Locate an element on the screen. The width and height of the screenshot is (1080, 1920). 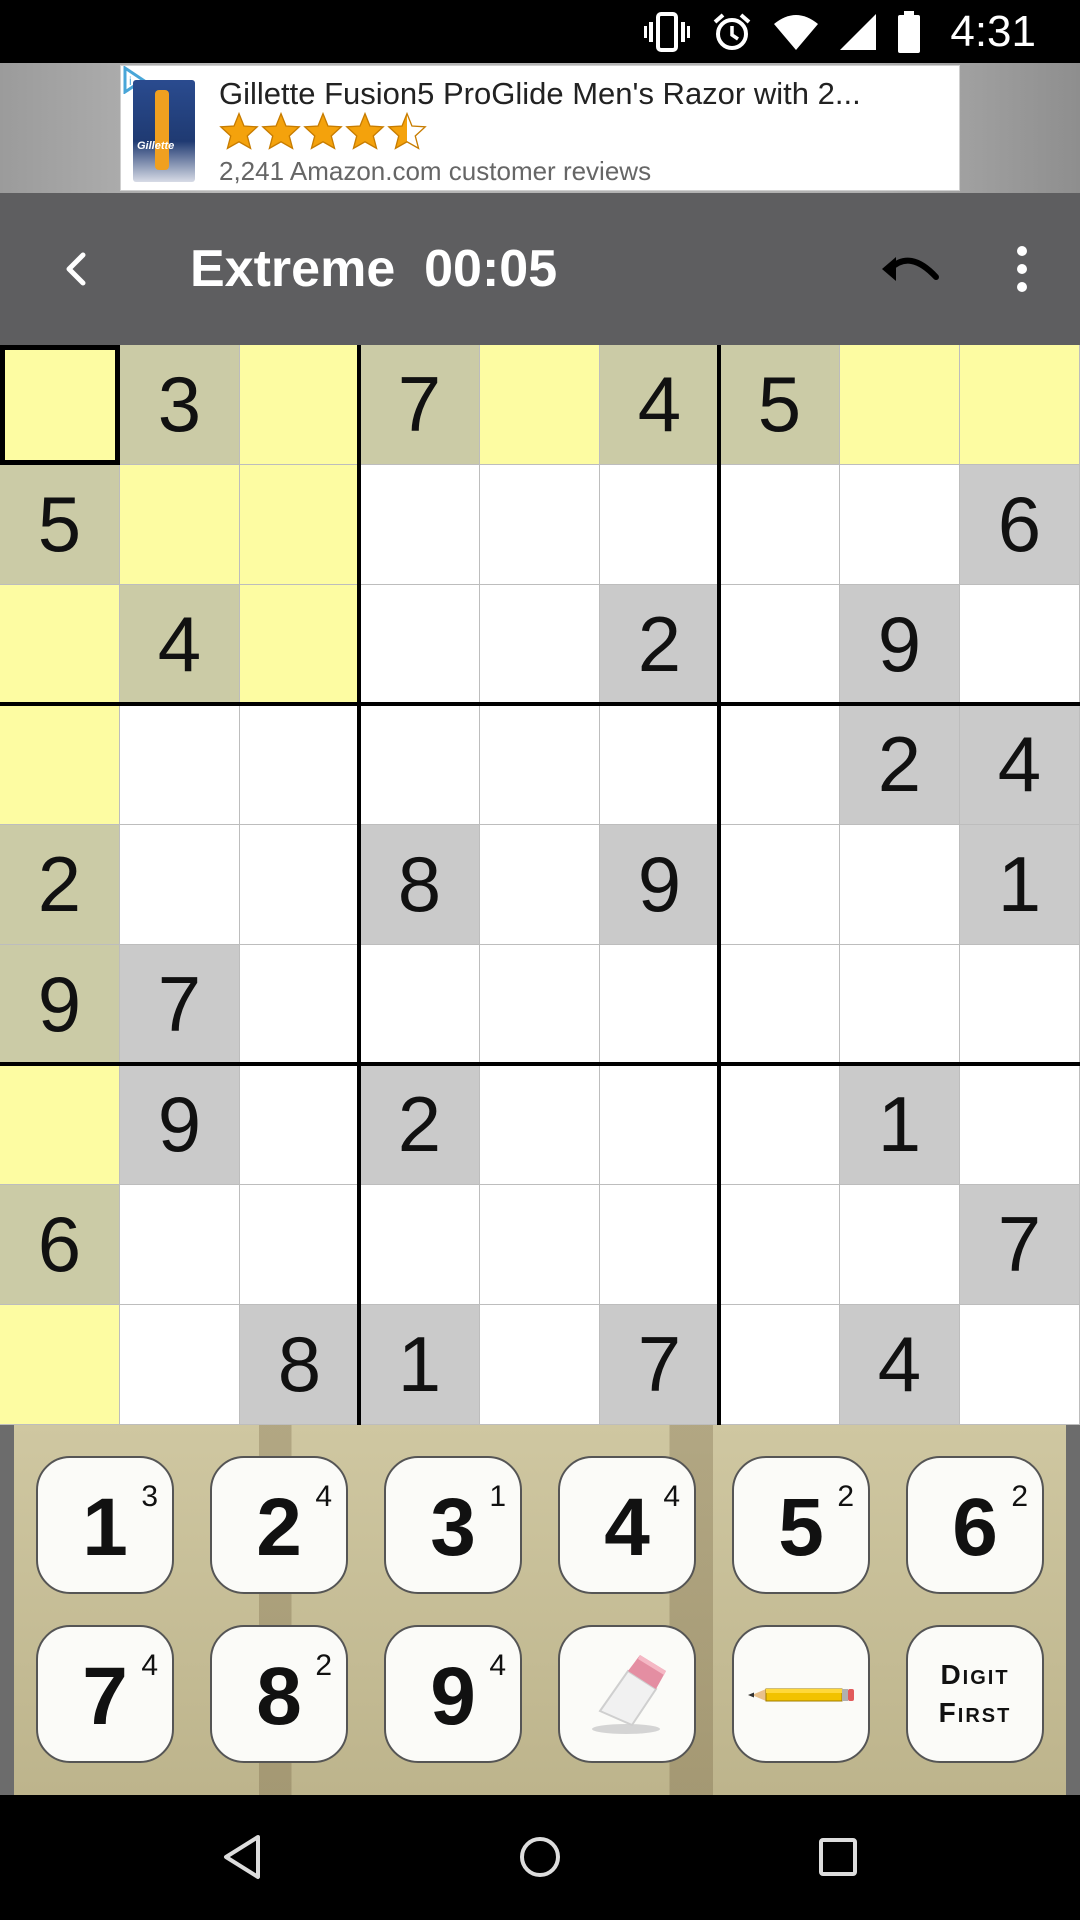
pencil-button is located at coordinates (801, 1694).